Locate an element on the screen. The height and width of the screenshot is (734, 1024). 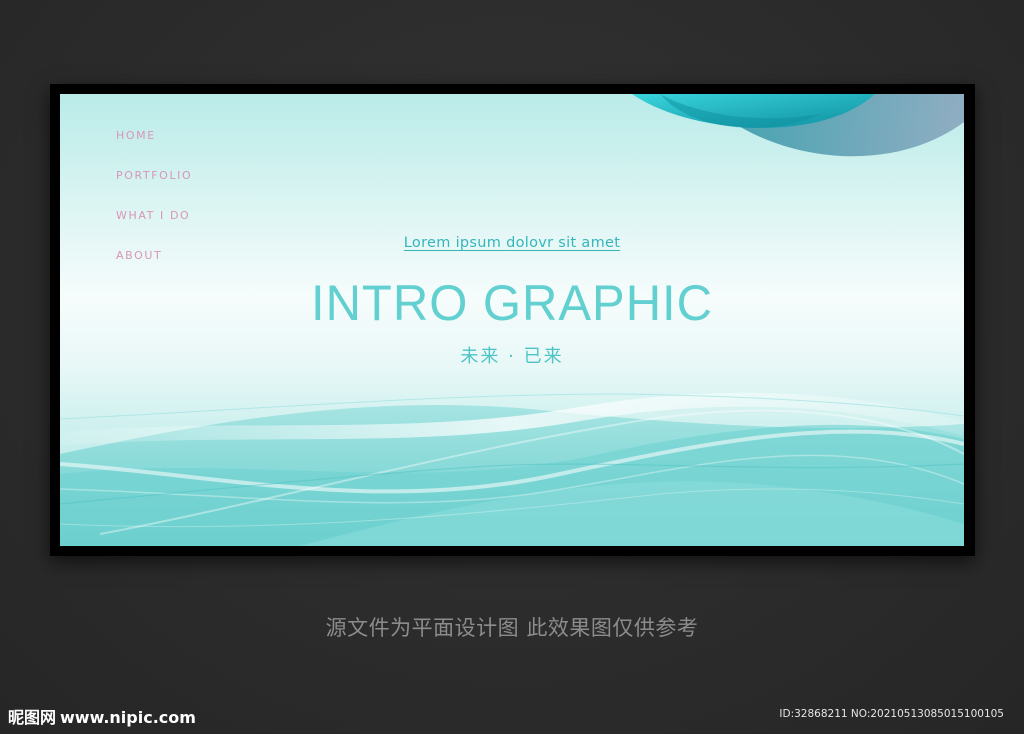
site-logo: 昵图网 www.nipic.com is located at coordinates (102, 716).